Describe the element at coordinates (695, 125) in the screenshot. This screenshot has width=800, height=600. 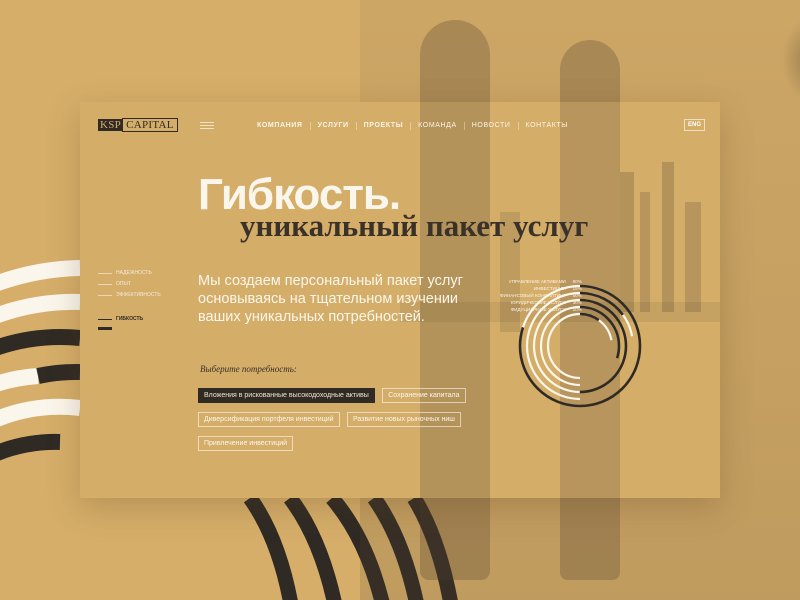
I see `language-switch-button: ENG` at that location.